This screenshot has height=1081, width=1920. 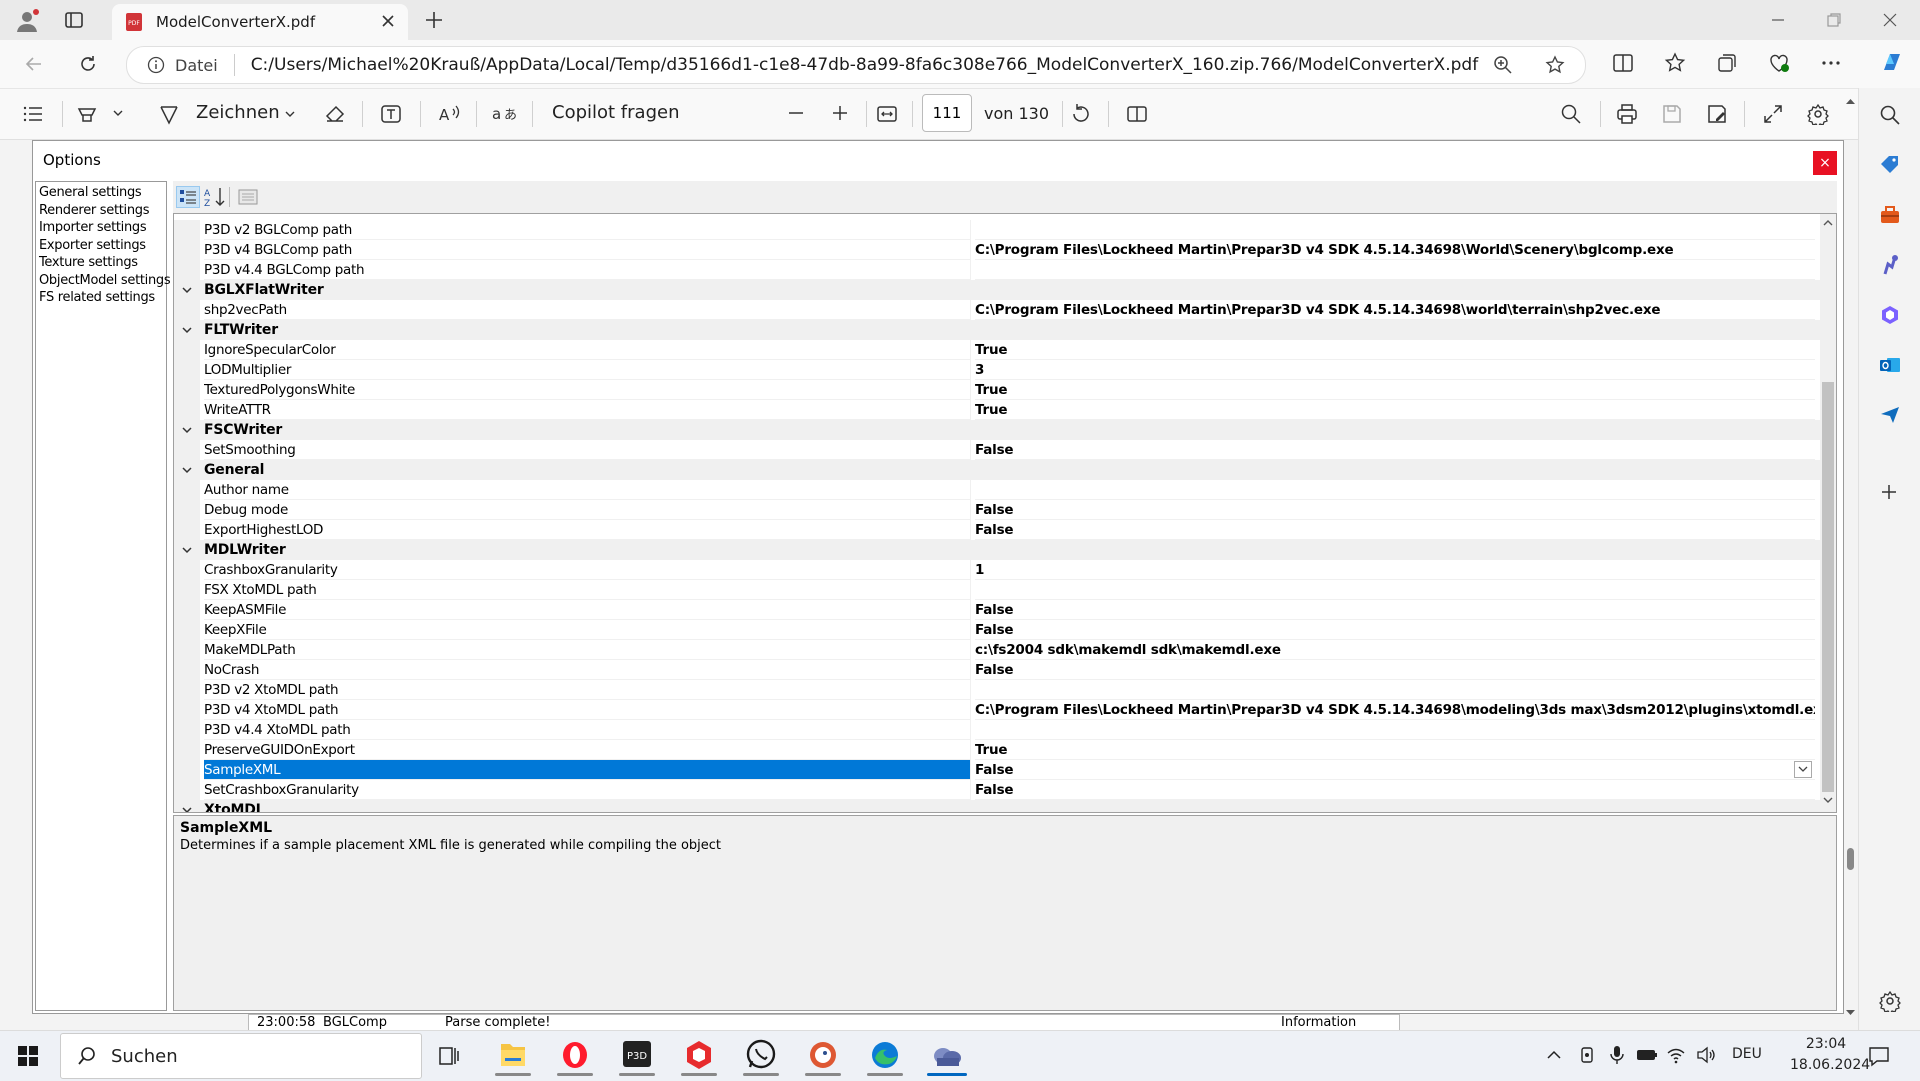 What do you see at coordinates (587, 510) in the screenshot?
I see `property-name: Debug mode` at bounding box center [587, 510].